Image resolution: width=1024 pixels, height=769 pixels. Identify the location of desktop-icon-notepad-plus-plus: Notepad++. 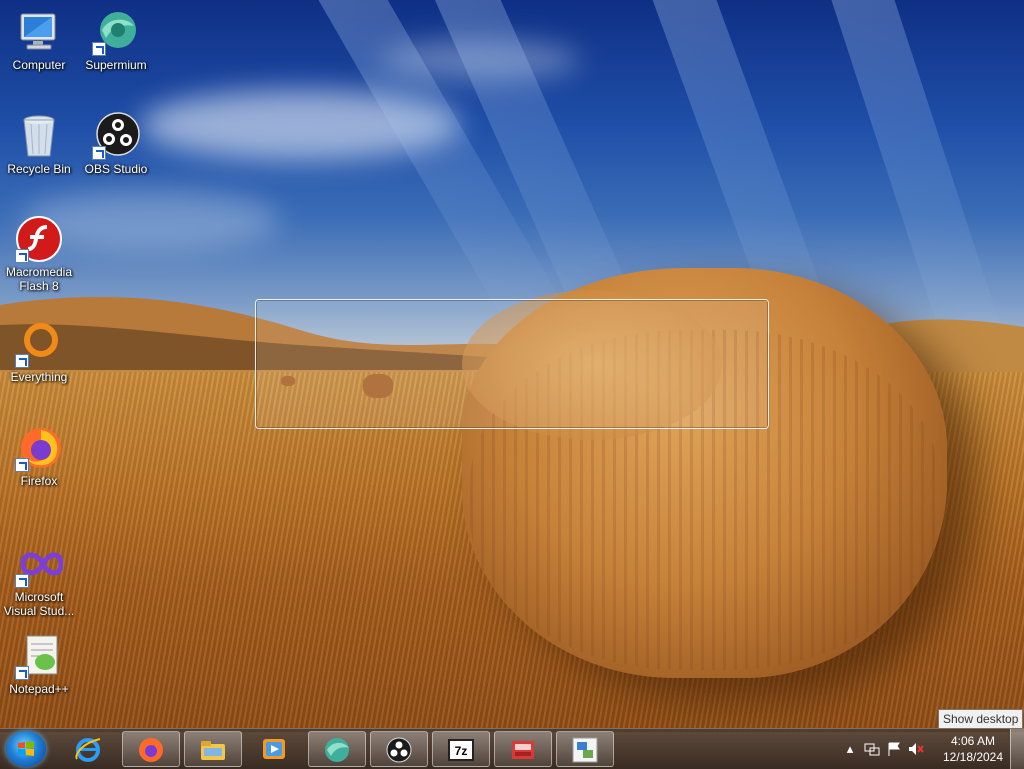
(39, 664).